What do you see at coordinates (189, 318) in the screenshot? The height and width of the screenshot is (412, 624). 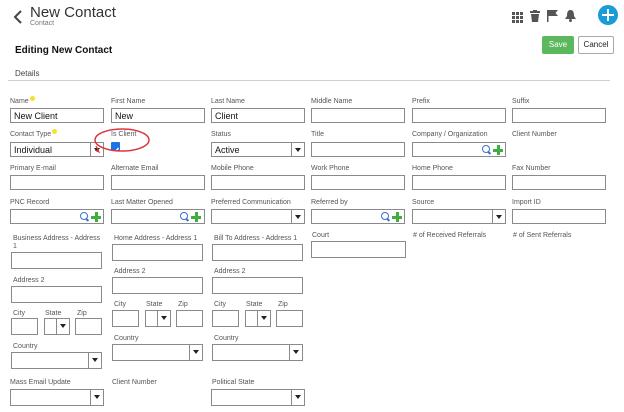 I see `home-zip-input` at bounding box center [189, 318].